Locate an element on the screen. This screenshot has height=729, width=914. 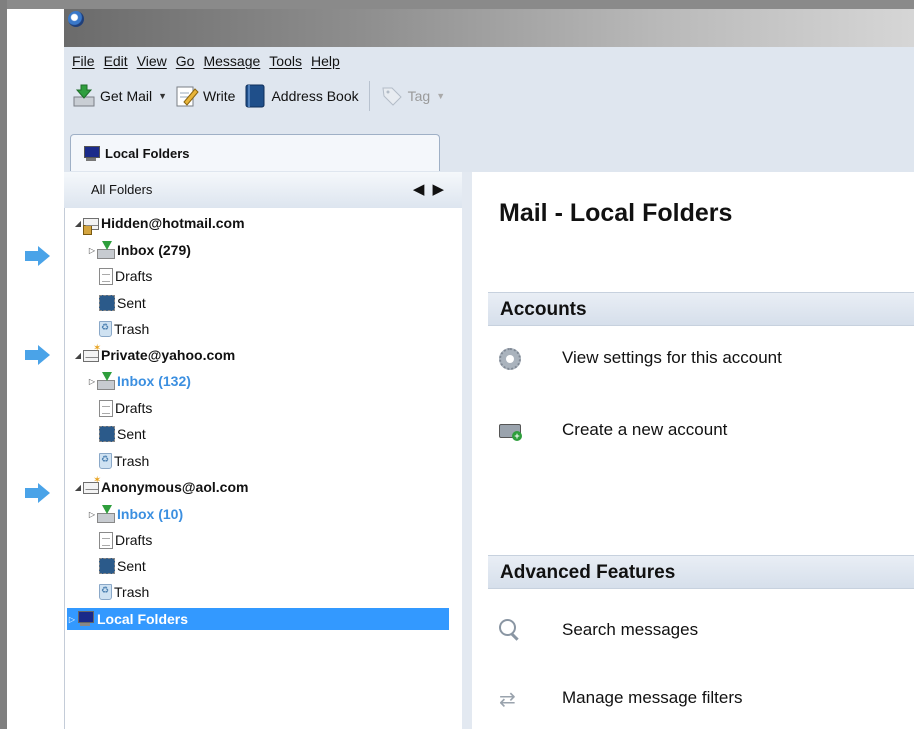
manage-filters-label: Manage message filters is located at coordinates (652, 697).